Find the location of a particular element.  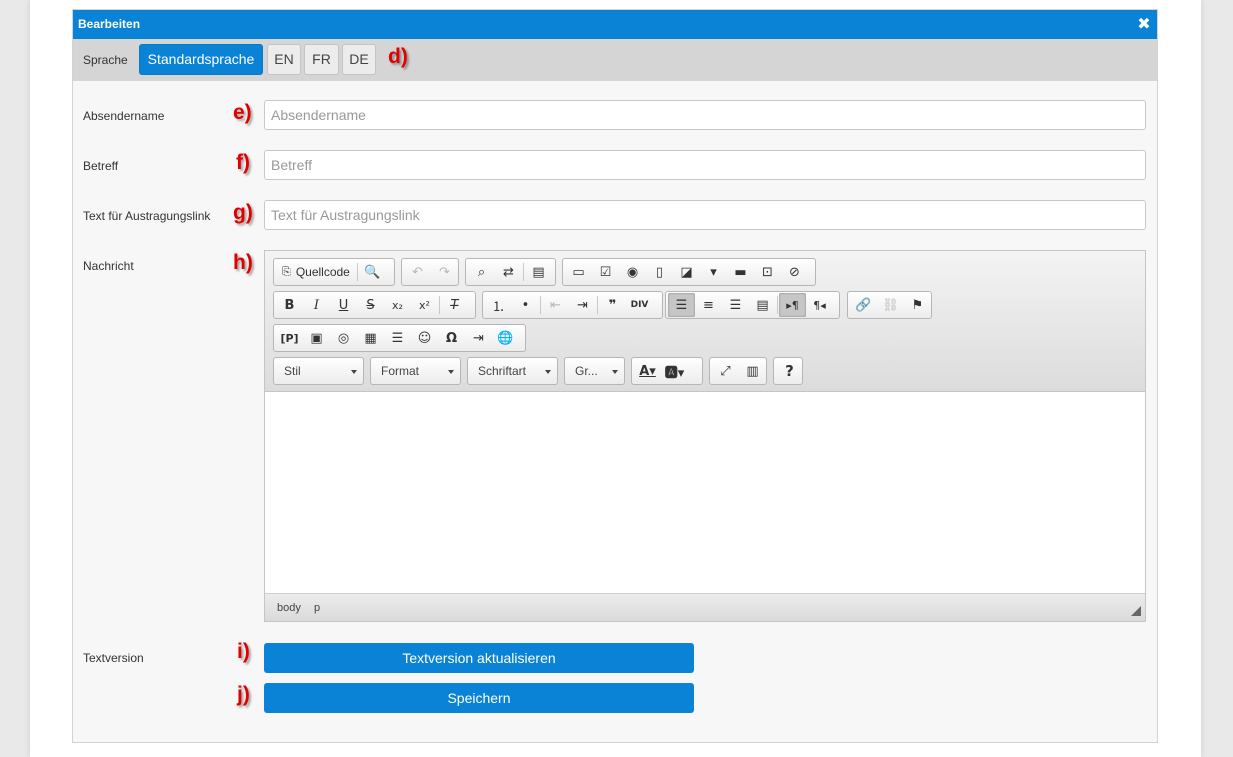

italic-icon: I is located at coordinates (316, 305).